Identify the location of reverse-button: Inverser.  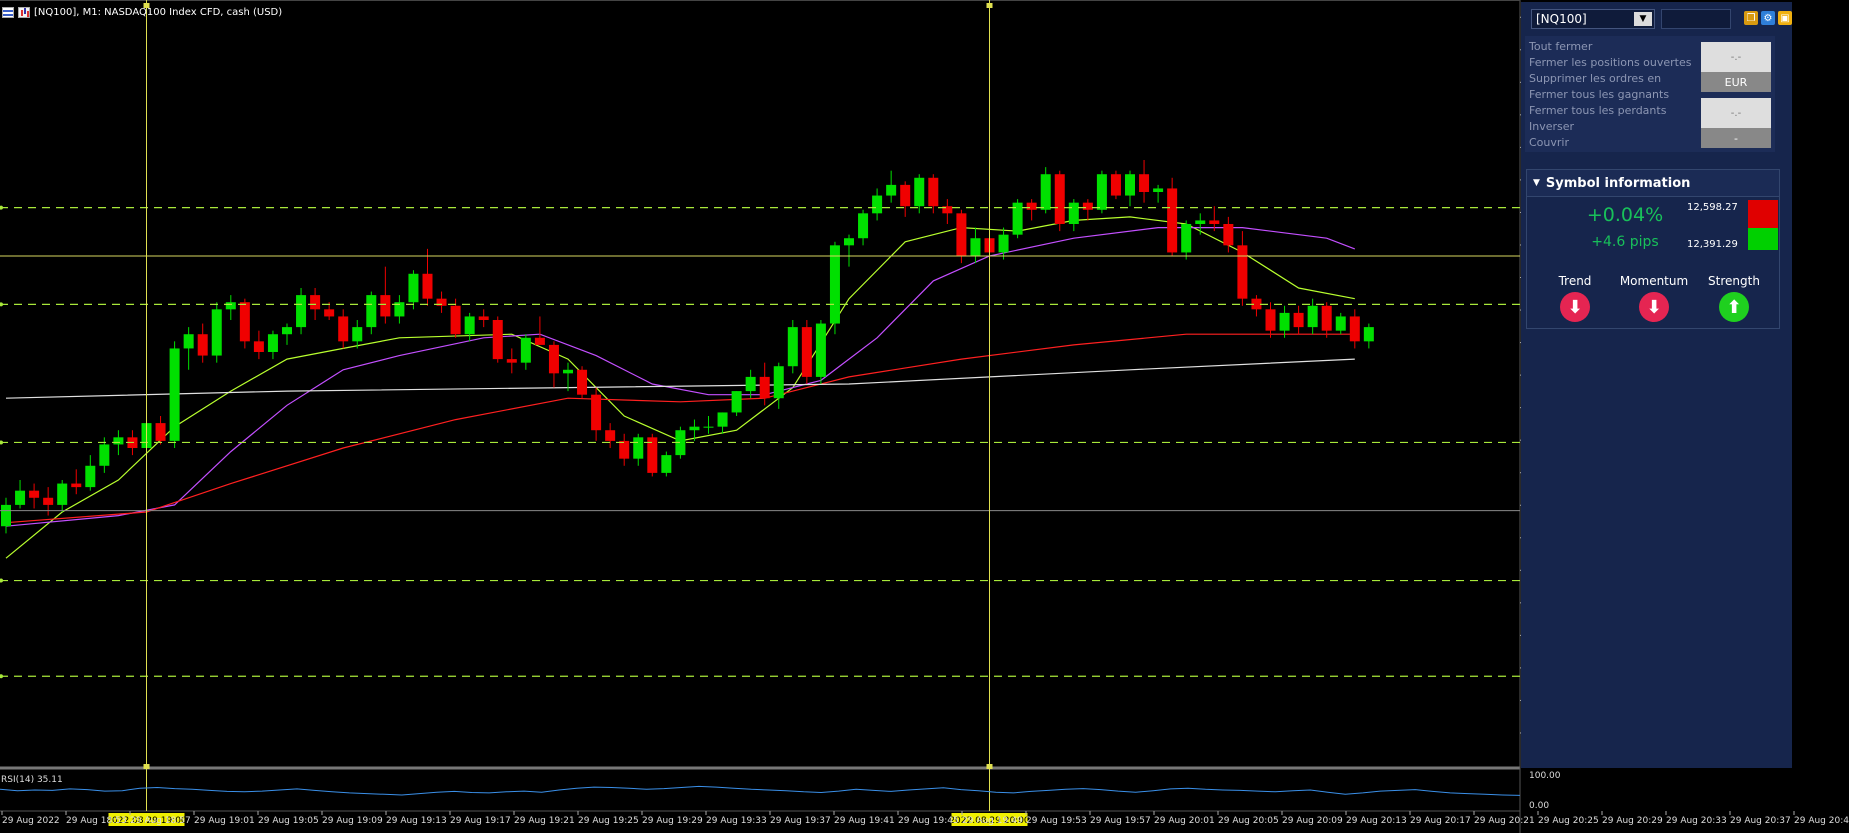
(1551, 126).